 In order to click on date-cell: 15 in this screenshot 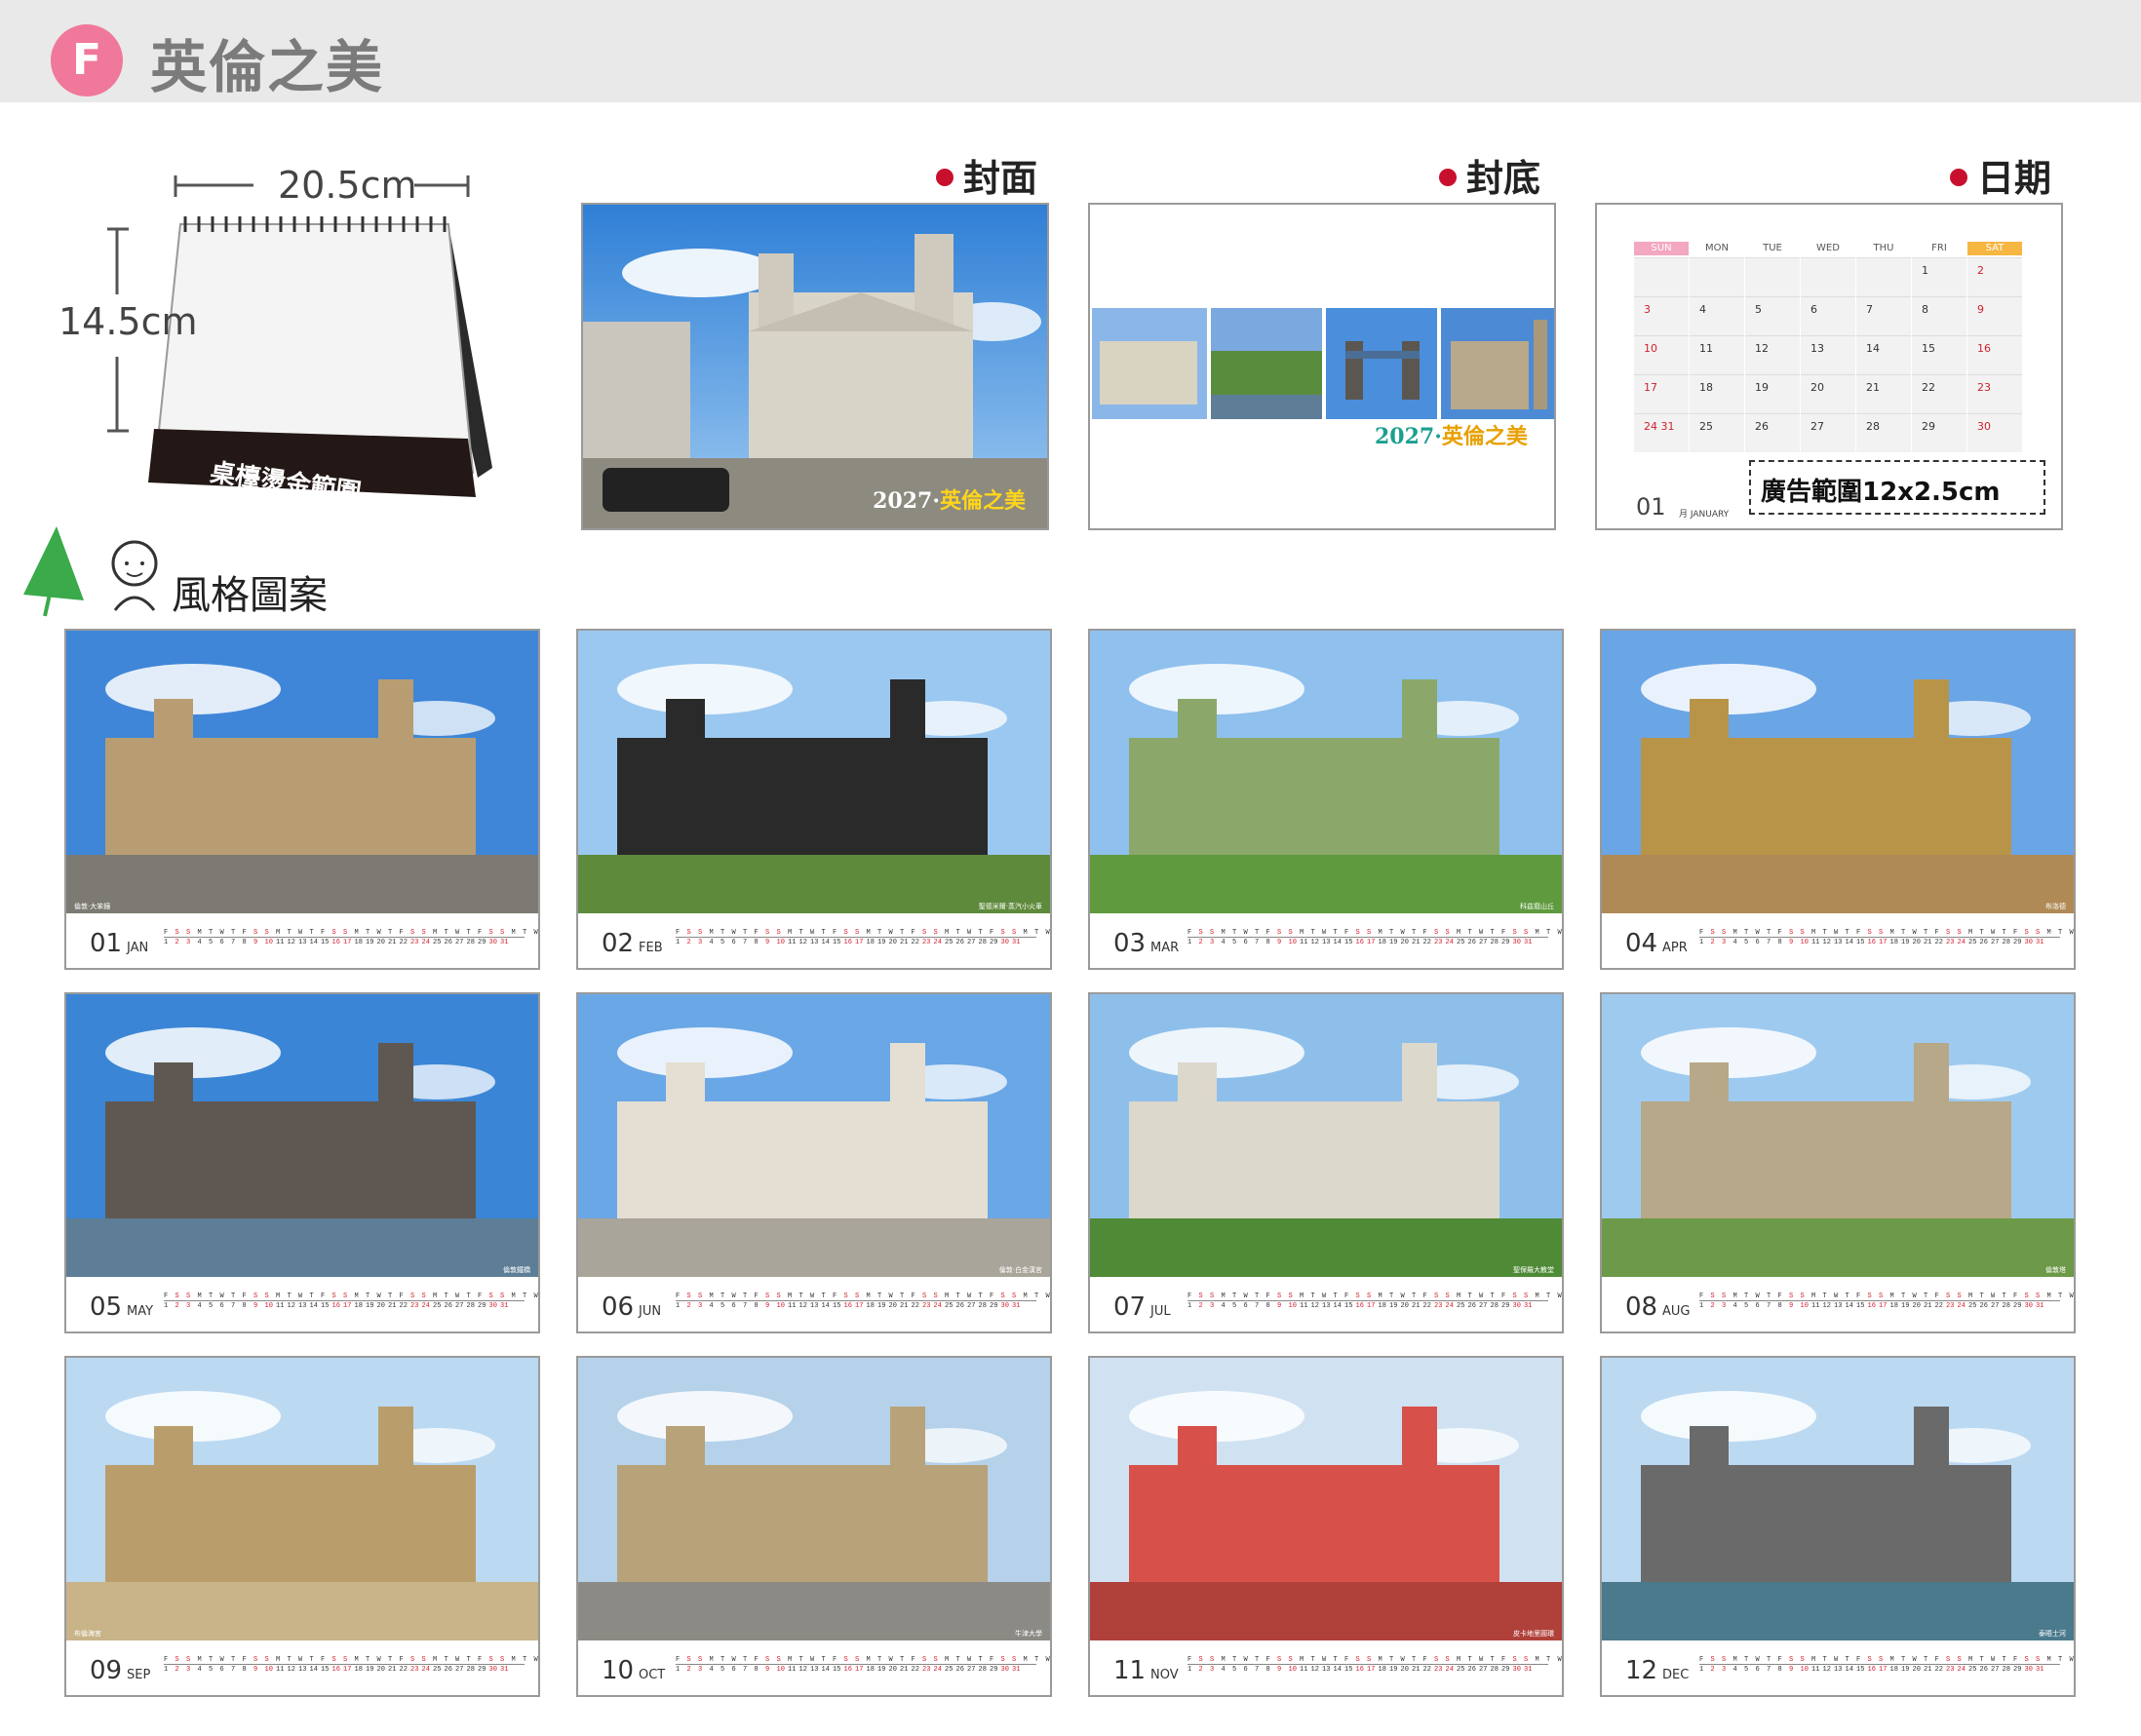, I will do `click(1939, 354)`.